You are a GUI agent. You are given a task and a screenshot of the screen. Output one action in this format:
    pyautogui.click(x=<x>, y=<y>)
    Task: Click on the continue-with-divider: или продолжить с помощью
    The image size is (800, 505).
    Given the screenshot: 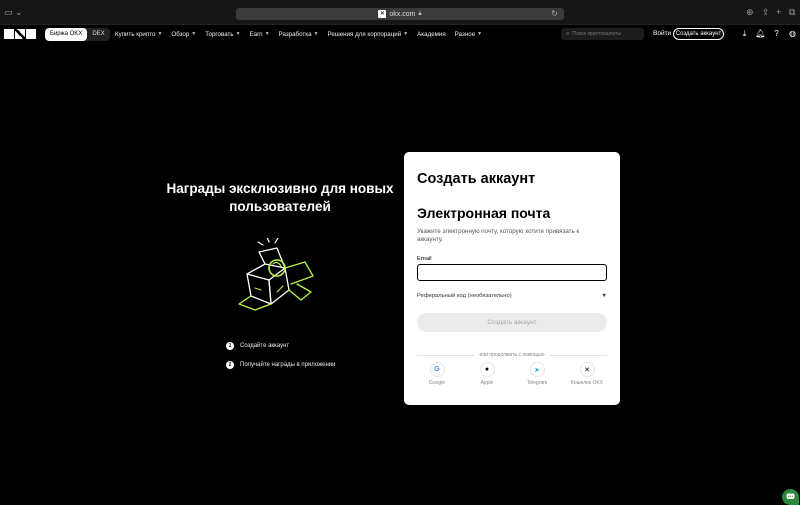 What is the action you would take?
    pyautogui.click(x=512, y=355)
    